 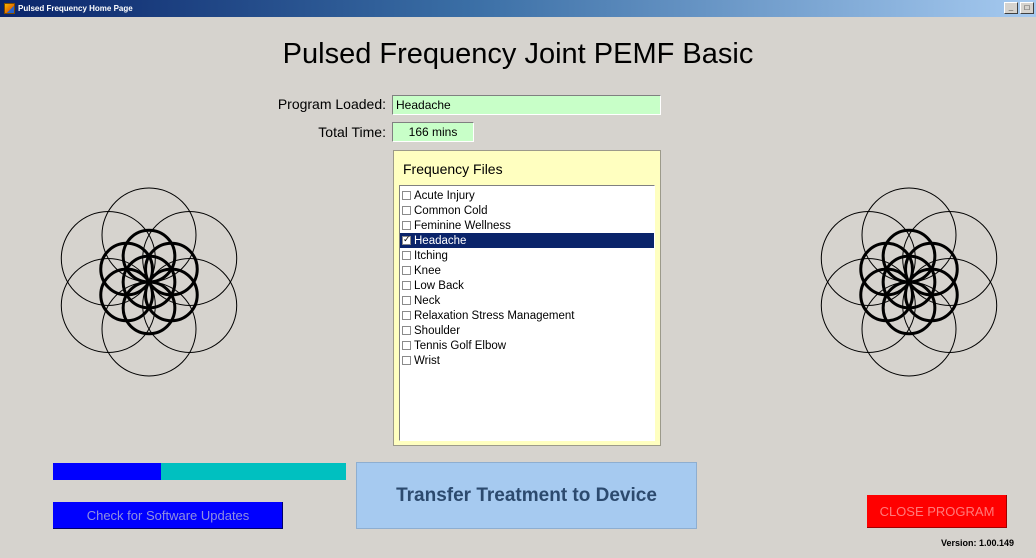 What do you see at coordinates (9, 8) in the screenshot?
I see `app-icon` at bounding box center [9, 8].